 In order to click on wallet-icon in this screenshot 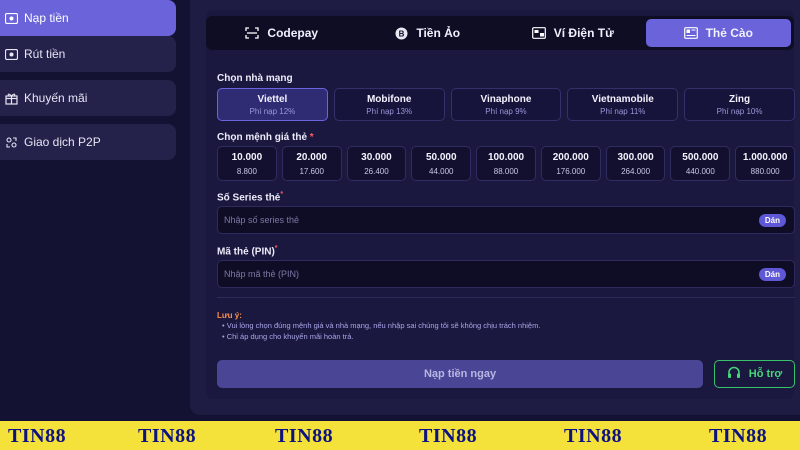, I will do `click(538, 33)`.